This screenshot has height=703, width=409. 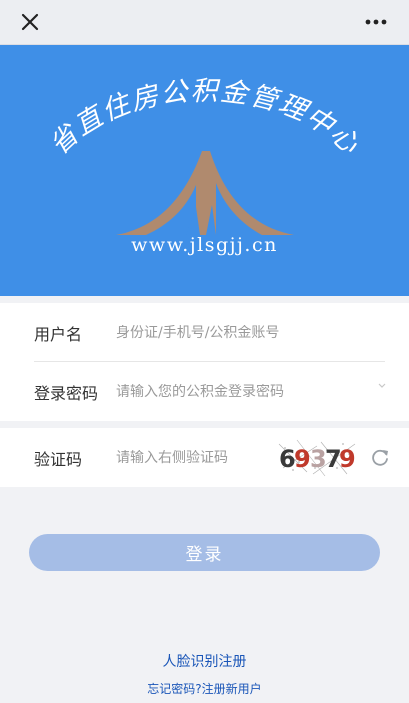 I want to click on svg-text: 省直住房公积金管理中心, so click(x=205, y=118).